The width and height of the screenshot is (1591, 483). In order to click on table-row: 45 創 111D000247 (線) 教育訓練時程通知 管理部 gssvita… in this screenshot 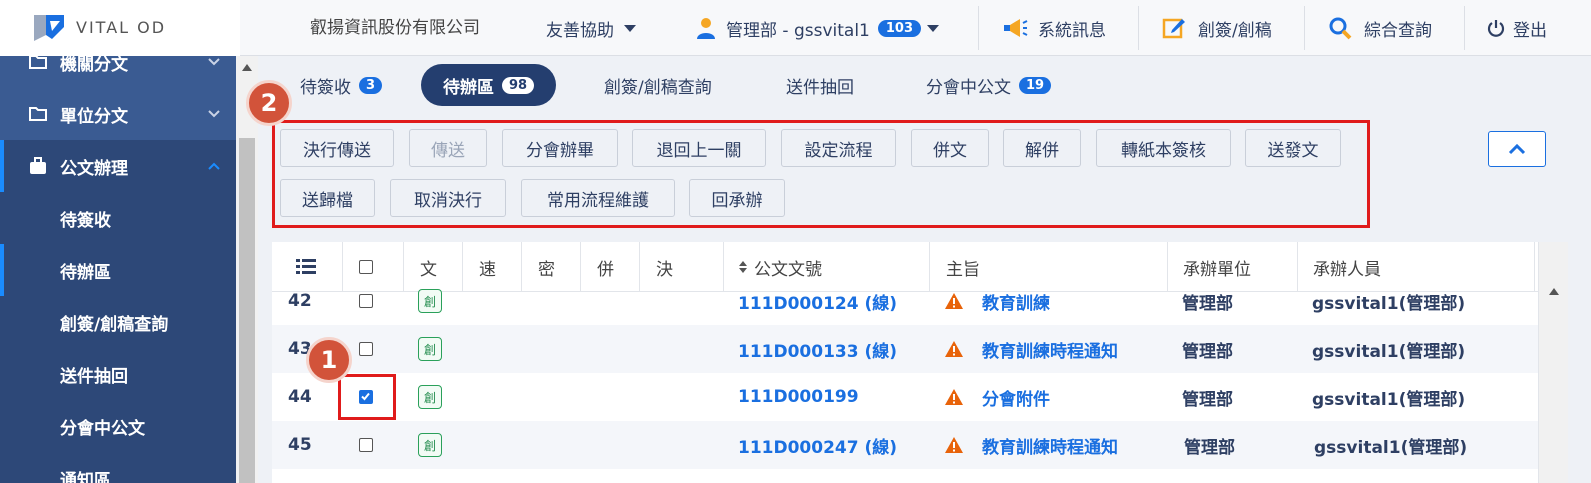, I will do `click(905, 445)`.